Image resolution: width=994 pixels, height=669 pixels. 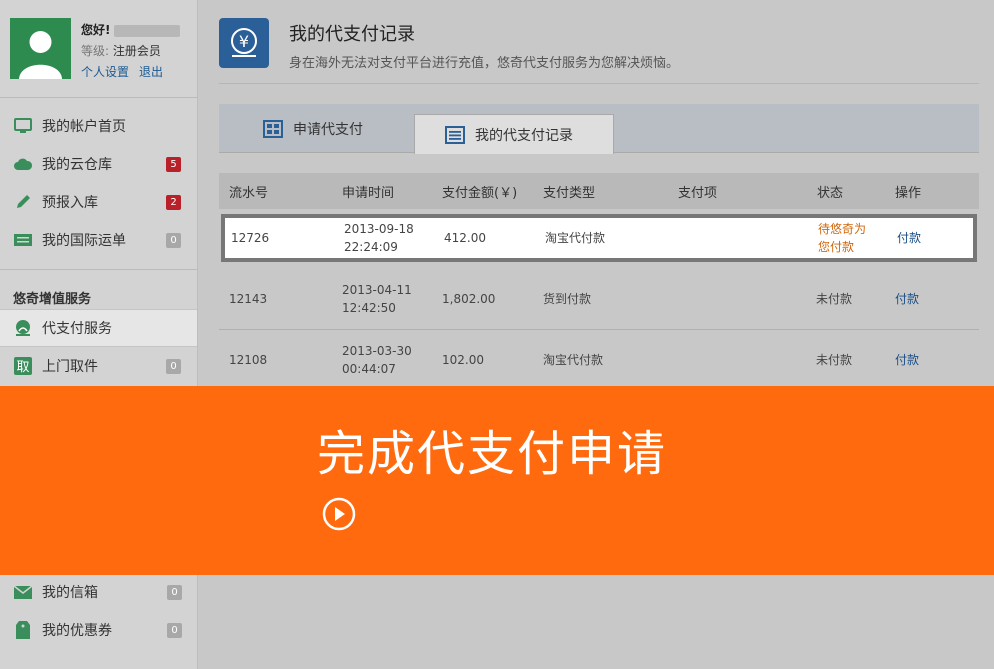 I want to click on grid-icon, so click(x=273, y=128).